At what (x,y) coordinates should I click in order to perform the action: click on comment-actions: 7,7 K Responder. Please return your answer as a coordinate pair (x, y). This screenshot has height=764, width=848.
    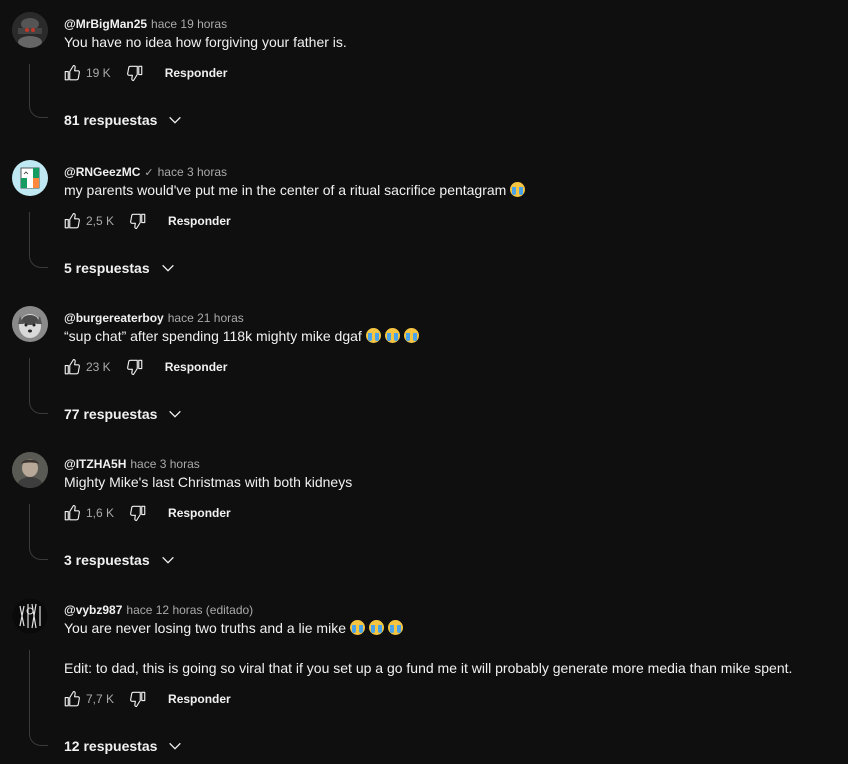
    Looking at the image, I should click on (145, 699).